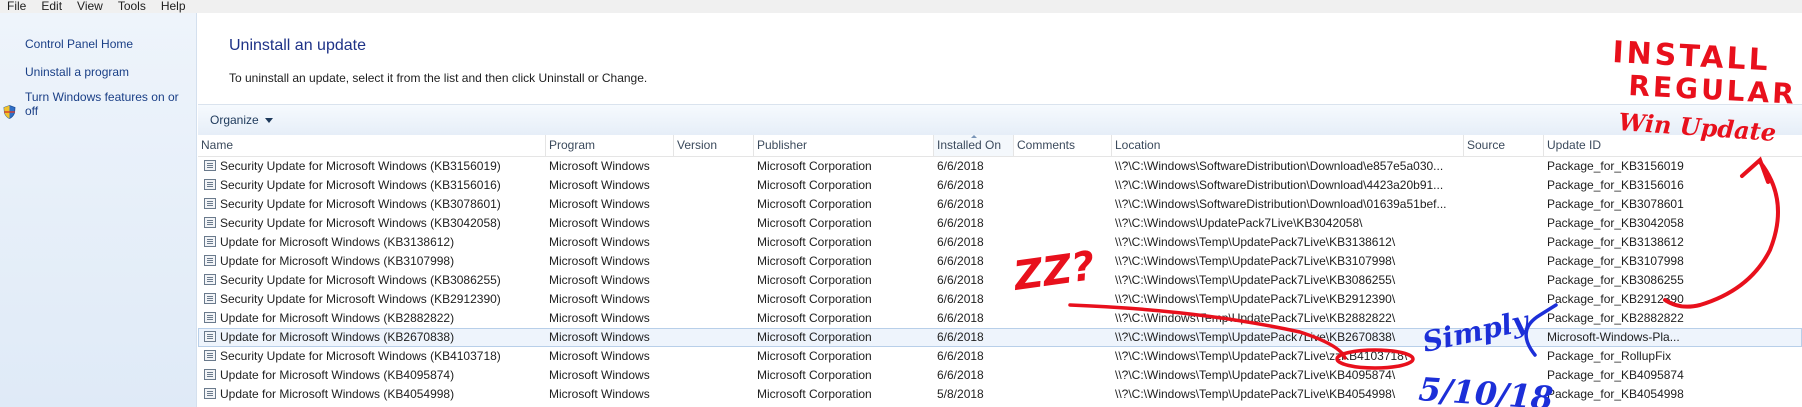 Image resolution: width=1802 pixels, height=407 pixels. Describe the element at coordinates (174, 6) in the screenshot. I see `menu-help: Help` at that location.